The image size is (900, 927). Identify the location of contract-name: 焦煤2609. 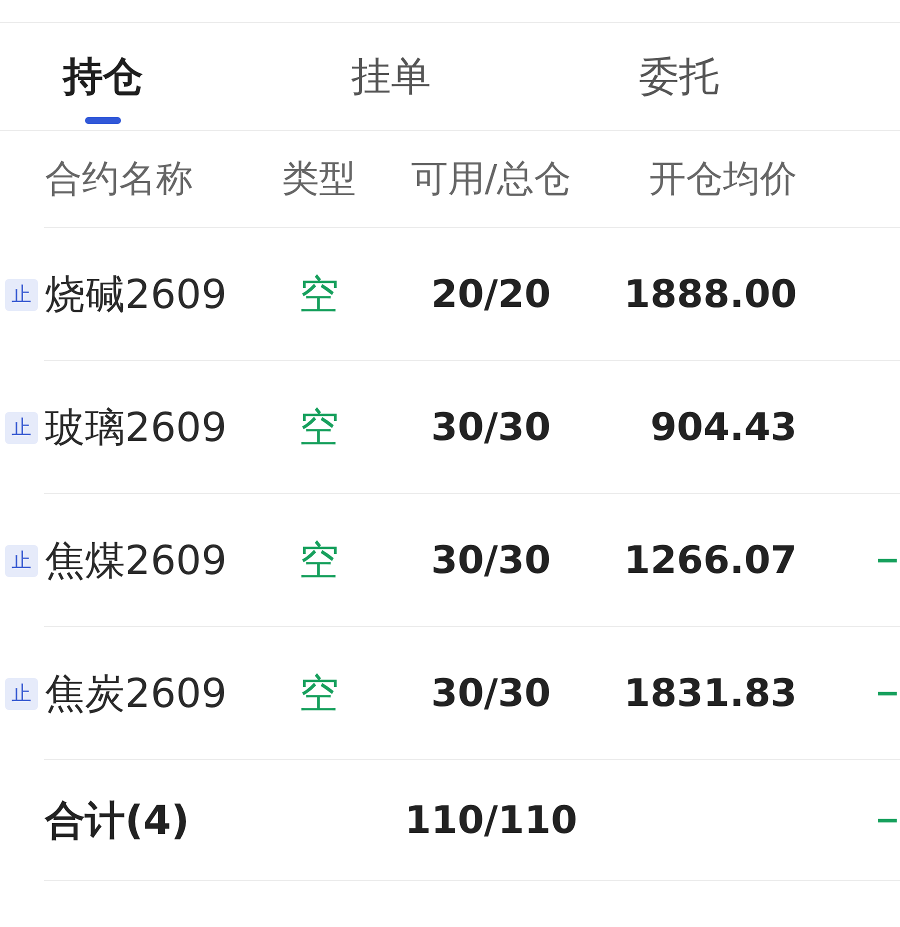
(136, 561).